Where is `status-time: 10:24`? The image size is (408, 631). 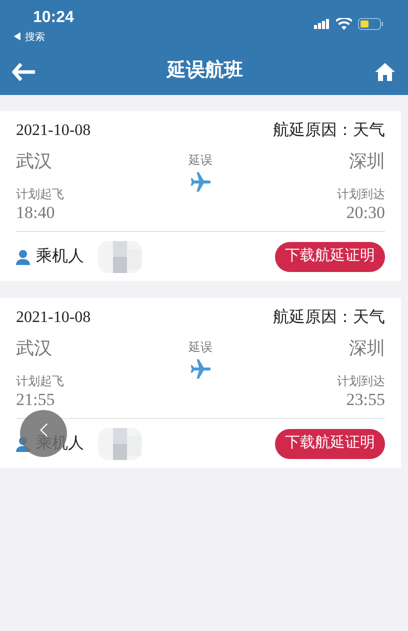
status-time: 10:24 is located at coordinates (53, 18).